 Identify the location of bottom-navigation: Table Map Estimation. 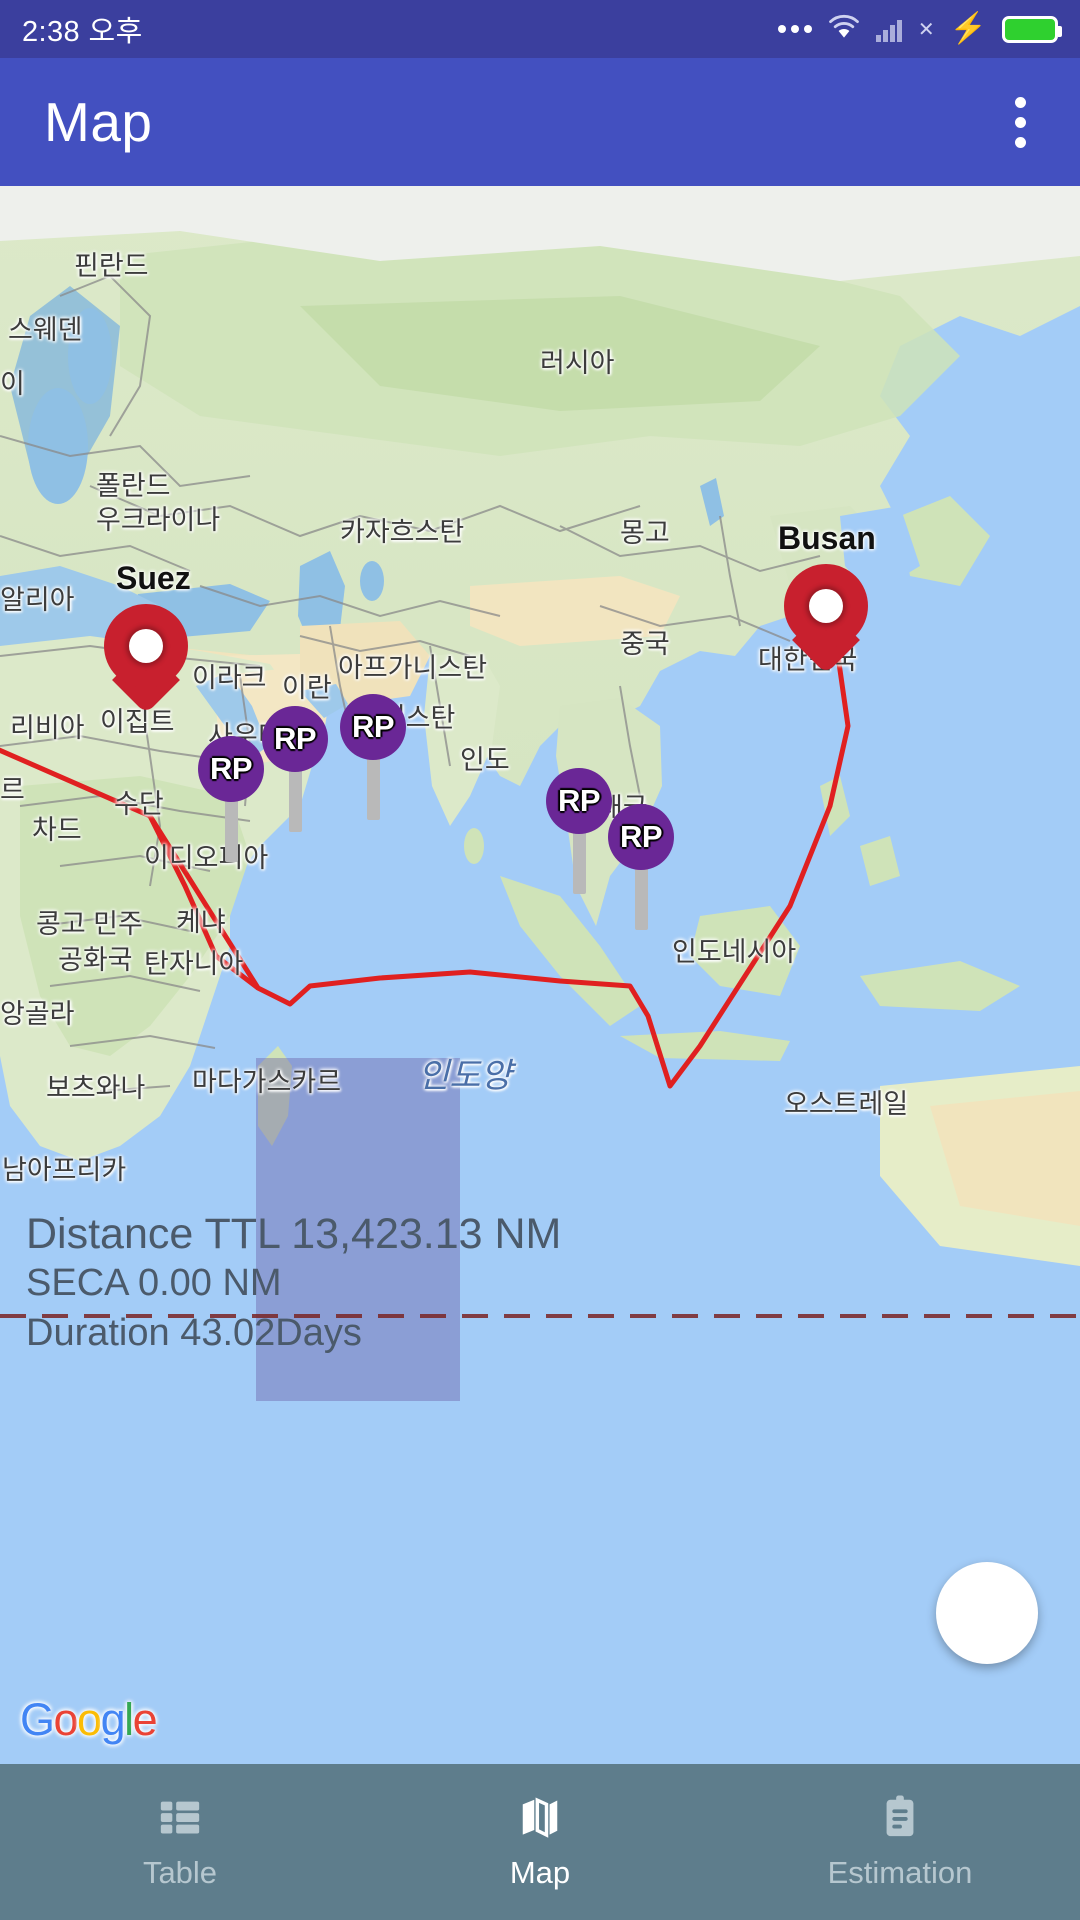
(540, 1842).